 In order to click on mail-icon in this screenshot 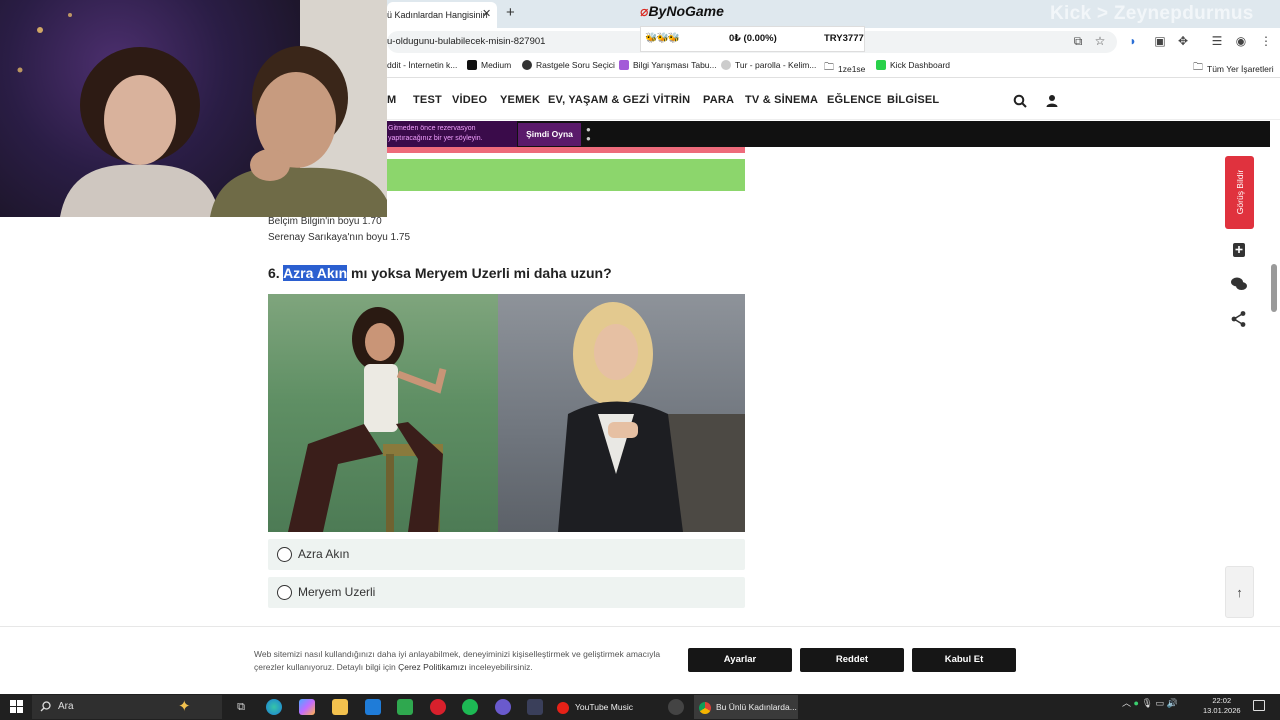, I will do `click(373, 707)`.